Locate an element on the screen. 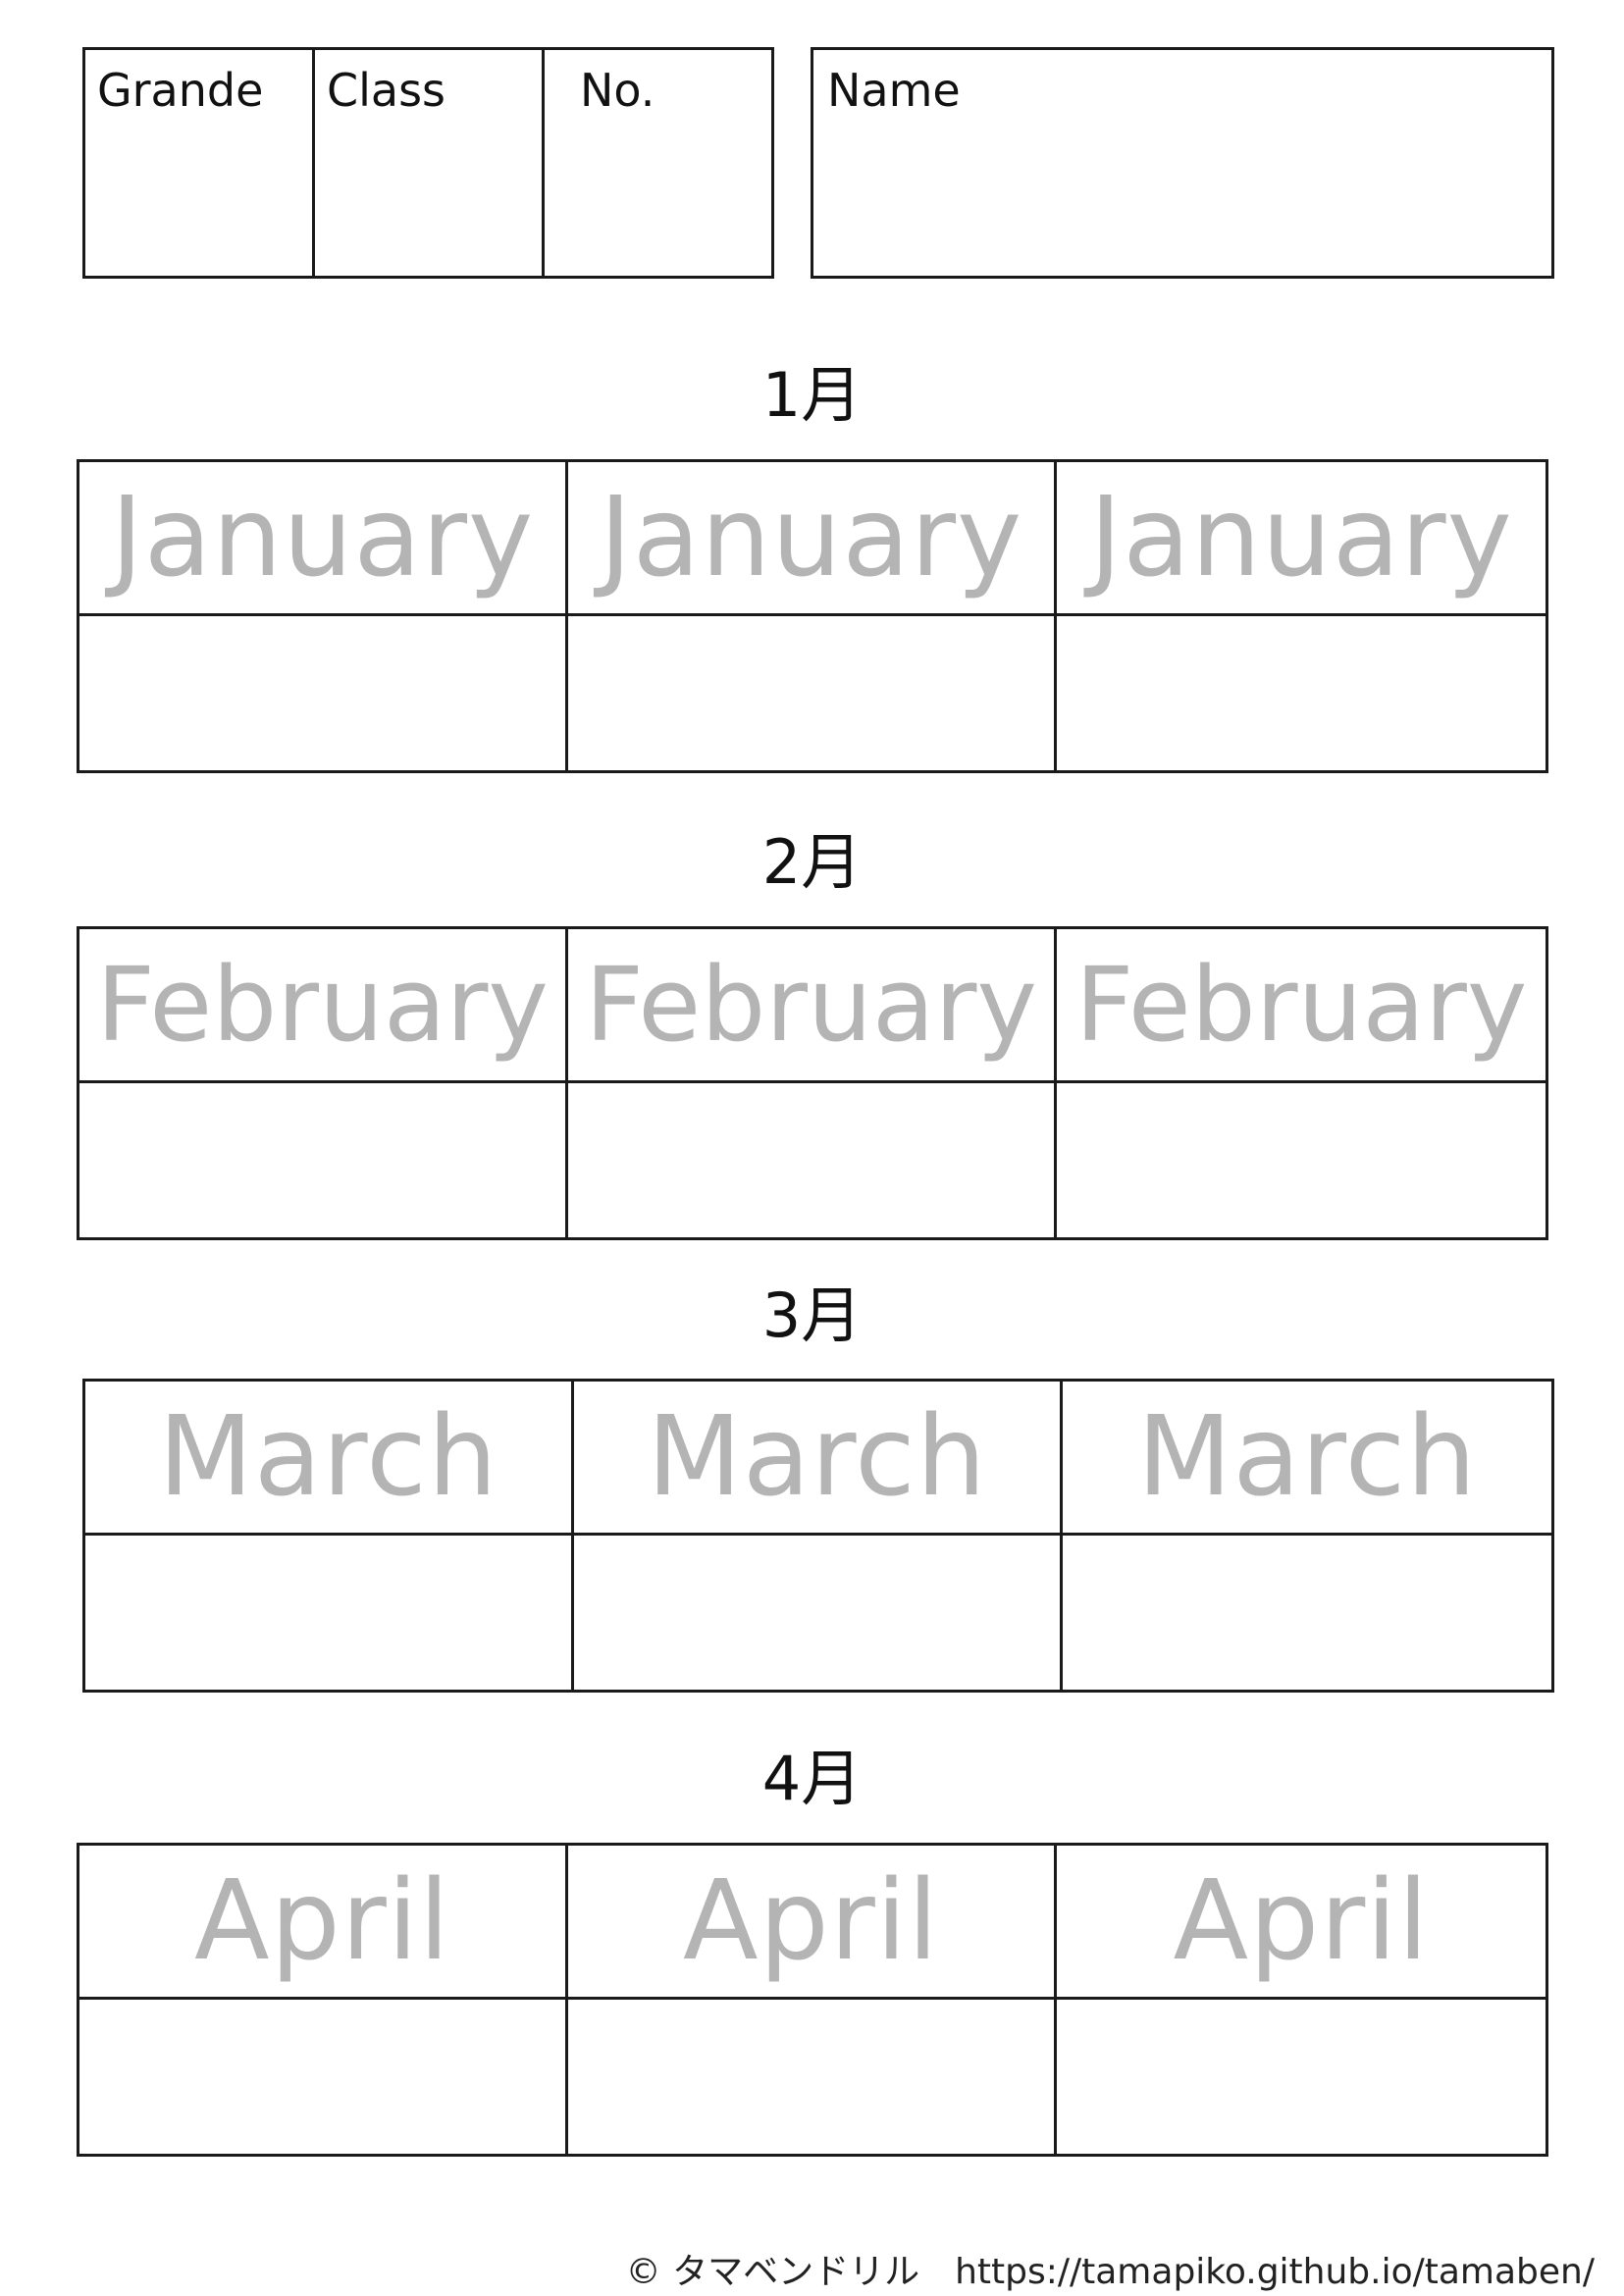 Image resolution: width=1624 pixels, height=2296 pixels. month-title-4: 4月 is located at coordinates (812, 1778).